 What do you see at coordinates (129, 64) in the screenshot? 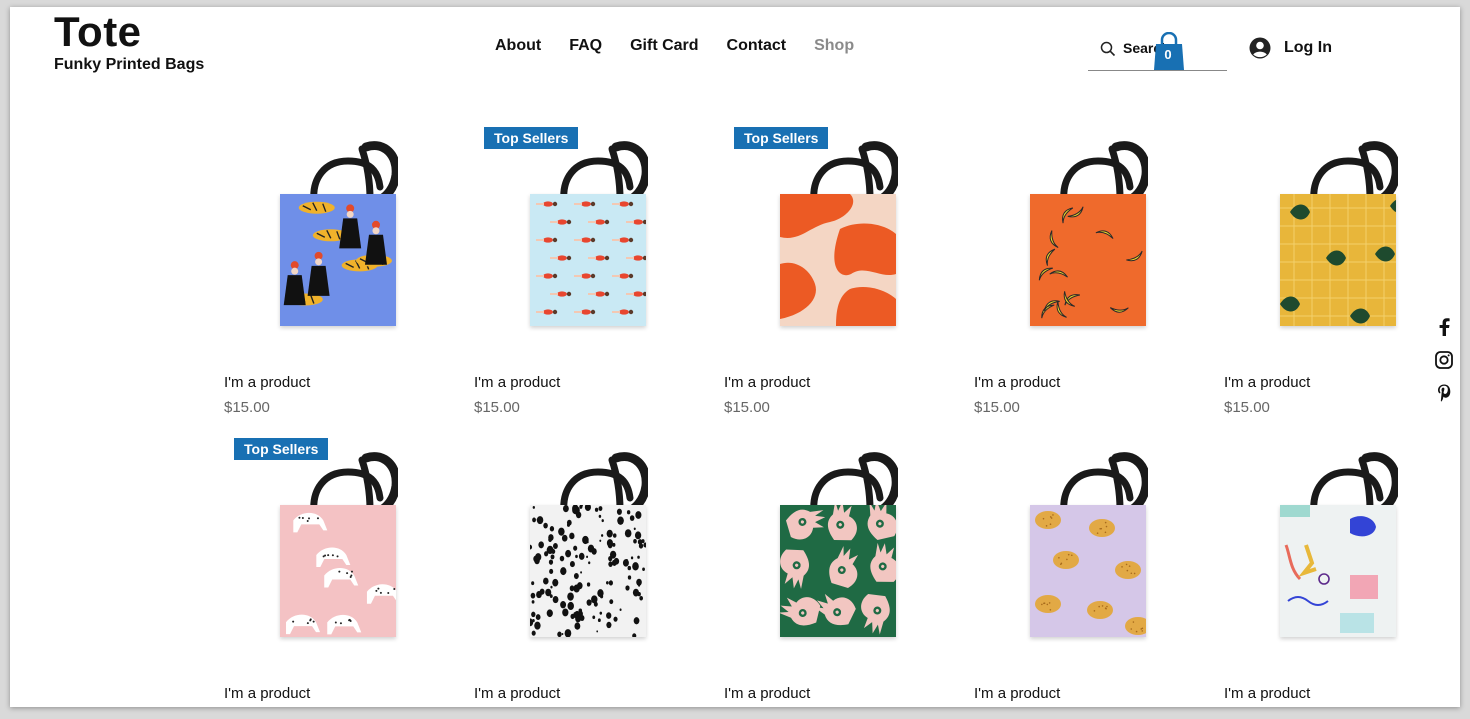
I see `logo-subtitle: Funky Printed Bags` at bounding box center [129, 64].